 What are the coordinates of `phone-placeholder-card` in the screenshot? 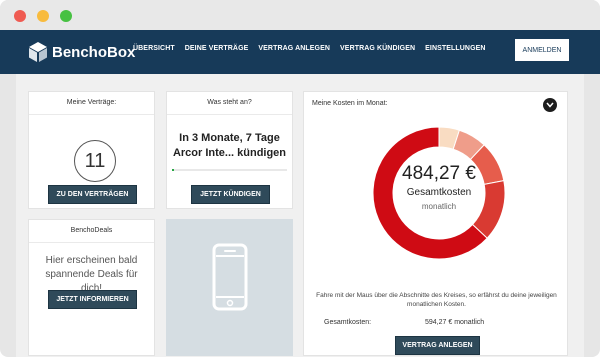 It's located at (229, 287).